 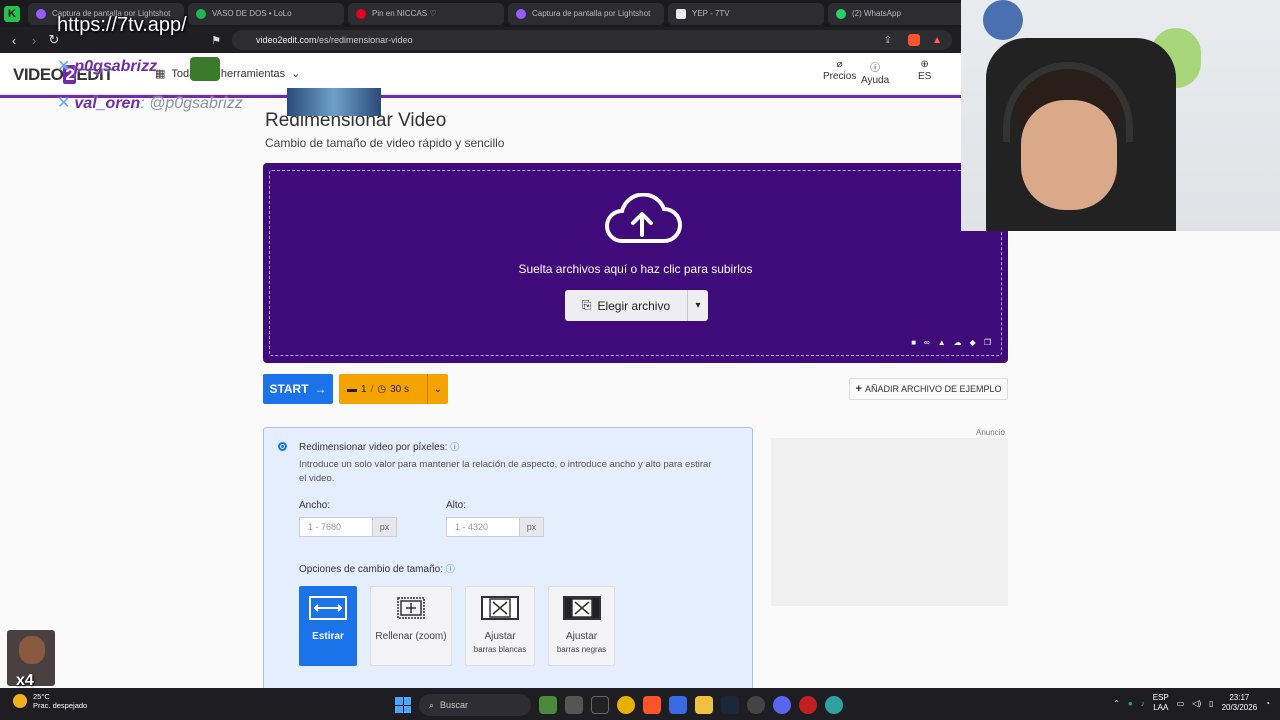 What do you see at coordinates (782, 705) in the screenshot?
I see `discord-icon` at bounding box center [782, 705].